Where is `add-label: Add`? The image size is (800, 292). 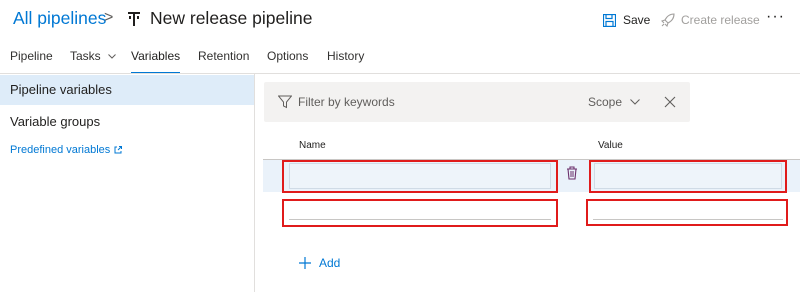 add-label: Add is located at coordinates (330, 263).